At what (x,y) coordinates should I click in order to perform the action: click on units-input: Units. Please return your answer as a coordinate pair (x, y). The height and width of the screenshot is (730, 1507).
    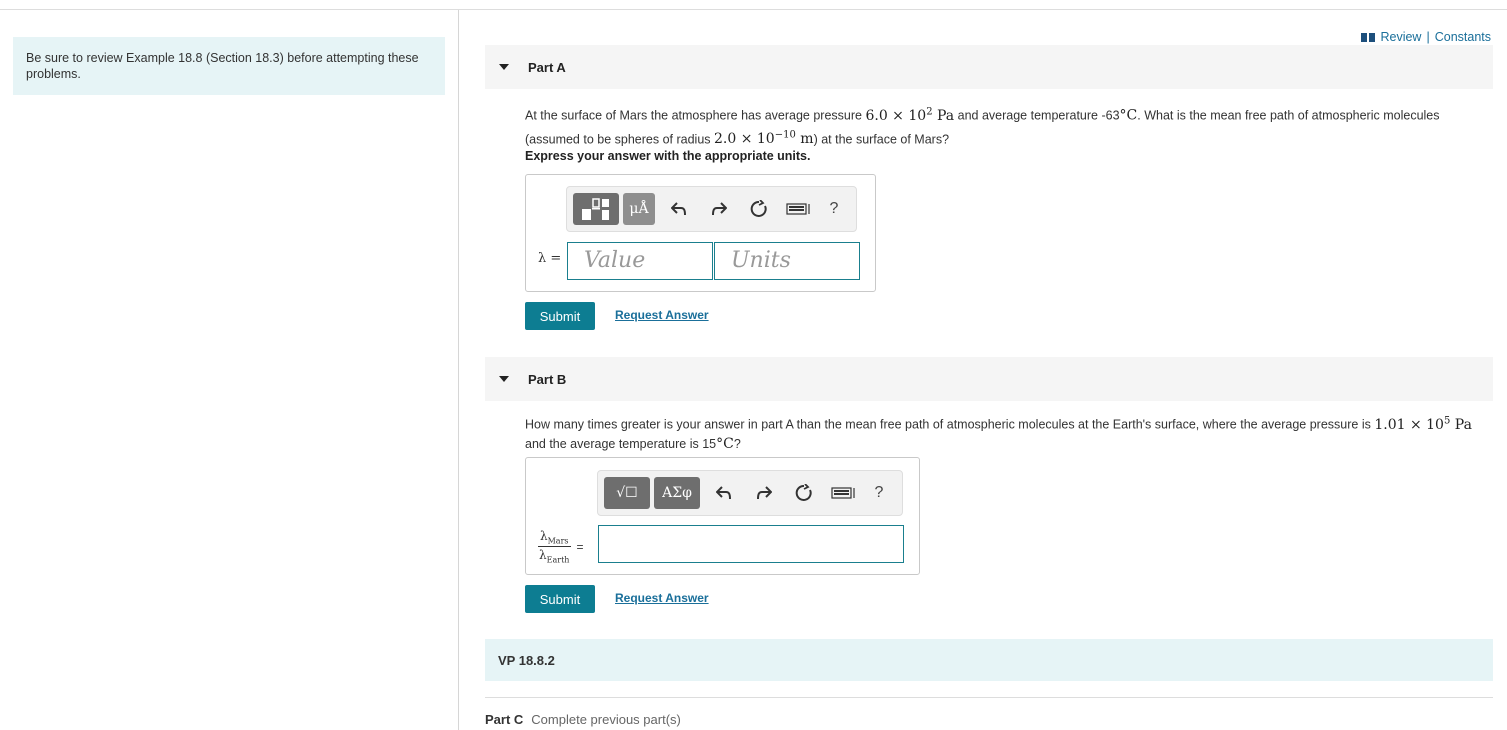
    Looking at the image, I should click on (787, 261).